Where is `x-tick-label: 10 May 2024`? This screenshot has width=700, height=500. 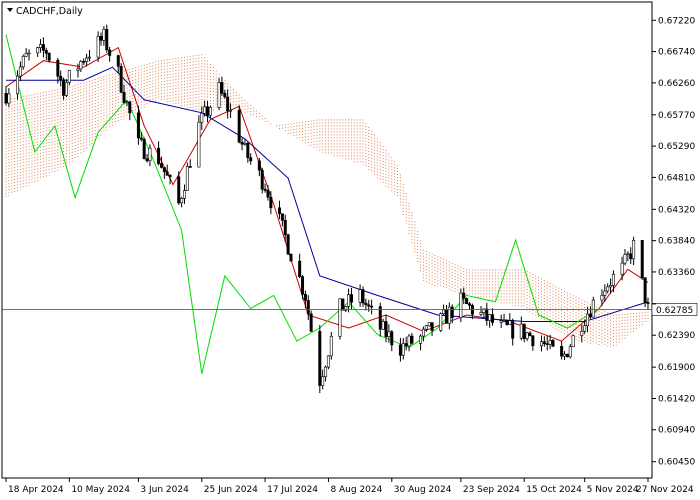
x-tick-label: 10 May 2024 is located at coordinates (100, 490).